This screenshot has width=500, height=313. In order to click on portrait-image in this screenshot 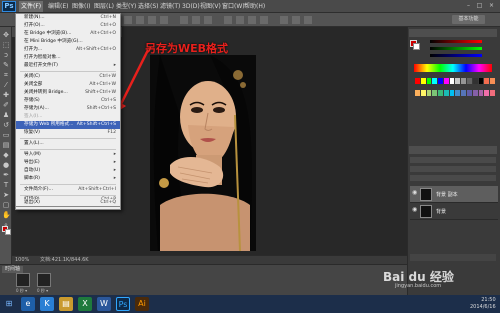, I will do `click(203, 153)`.